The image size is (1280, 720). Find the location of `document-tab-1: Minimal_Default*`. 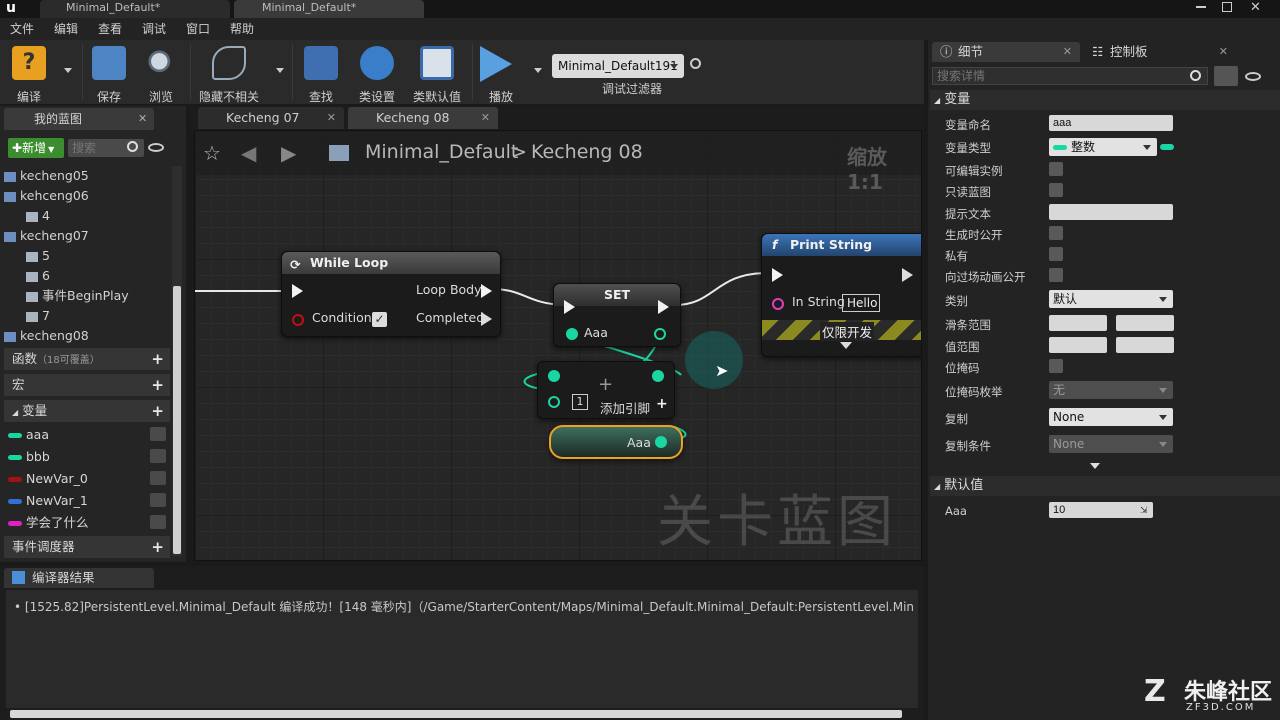

document-tab-1: Minimal_Default* is located at coordinates (135, 9).